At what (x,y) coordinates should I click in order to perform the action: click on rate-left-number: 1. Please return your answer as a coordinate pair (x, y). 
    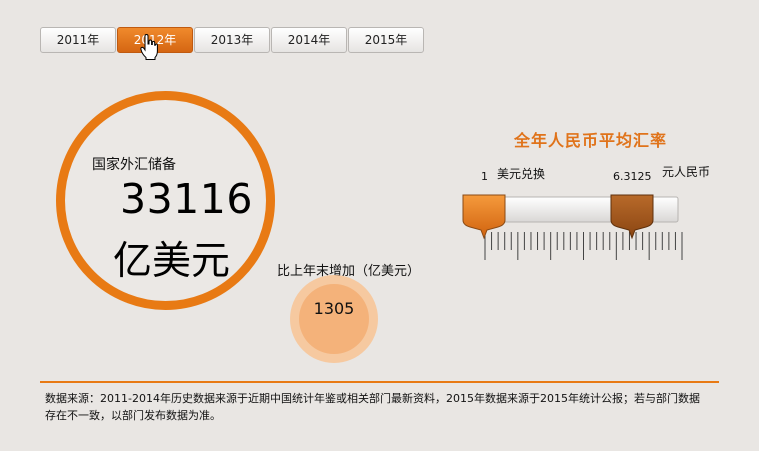
    Looking at the image, I should click on (484, 176).